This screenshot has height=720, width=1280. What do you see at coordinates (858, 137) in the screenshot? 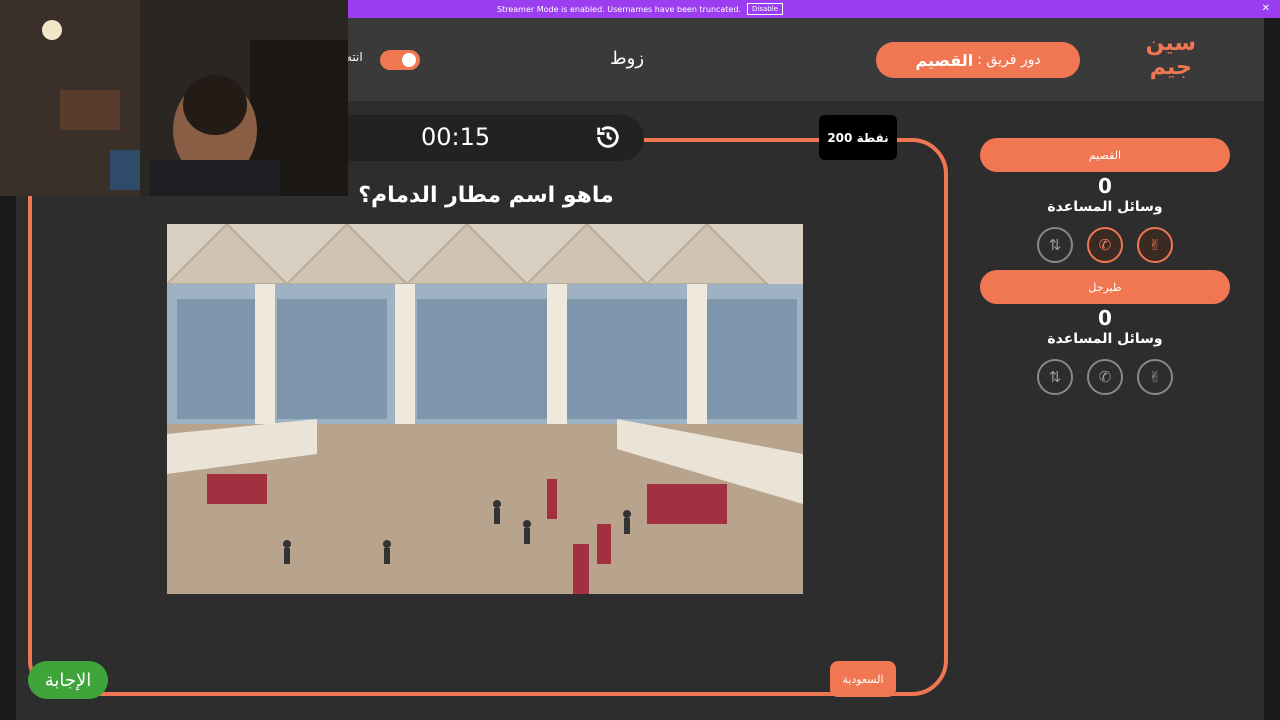
I see `points-badge: 200 نقطة` at bounding box center [858, 137].